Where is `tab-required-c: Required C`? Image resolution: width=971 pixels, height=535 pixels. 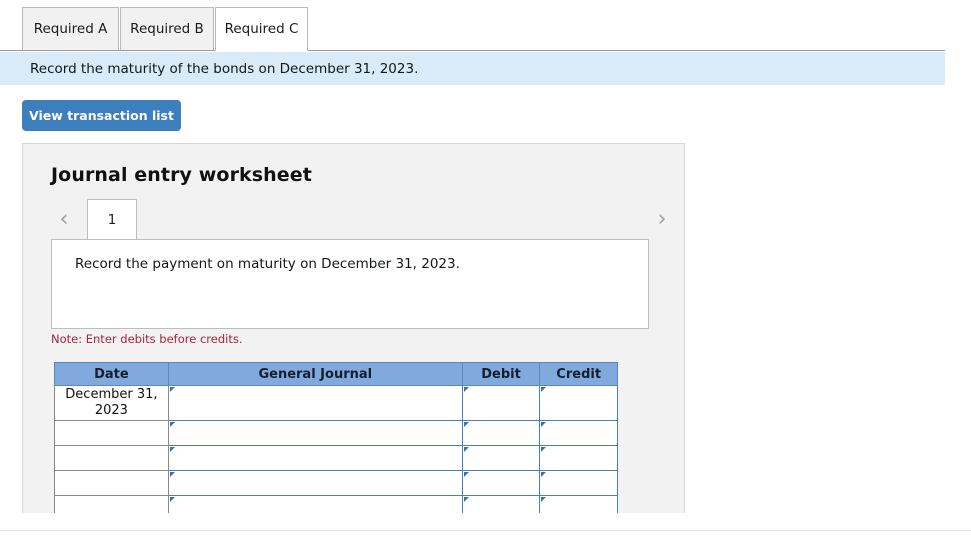 tab-required-c: Required C is located at coordinates (261, 29).